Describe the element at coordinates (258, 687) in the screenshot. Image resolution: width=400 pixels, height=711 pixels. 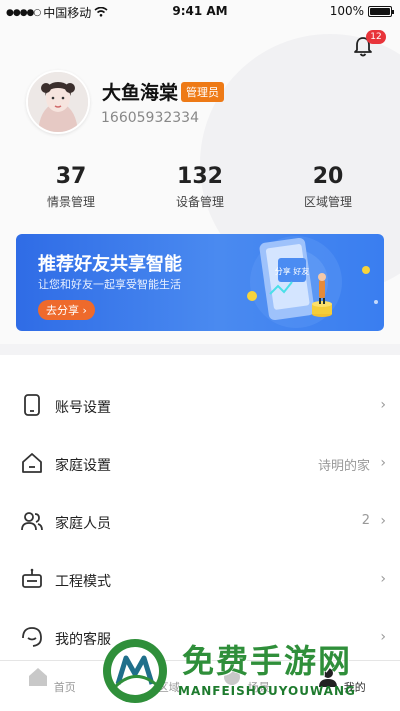
I see `tab-label: 场景` at that location.